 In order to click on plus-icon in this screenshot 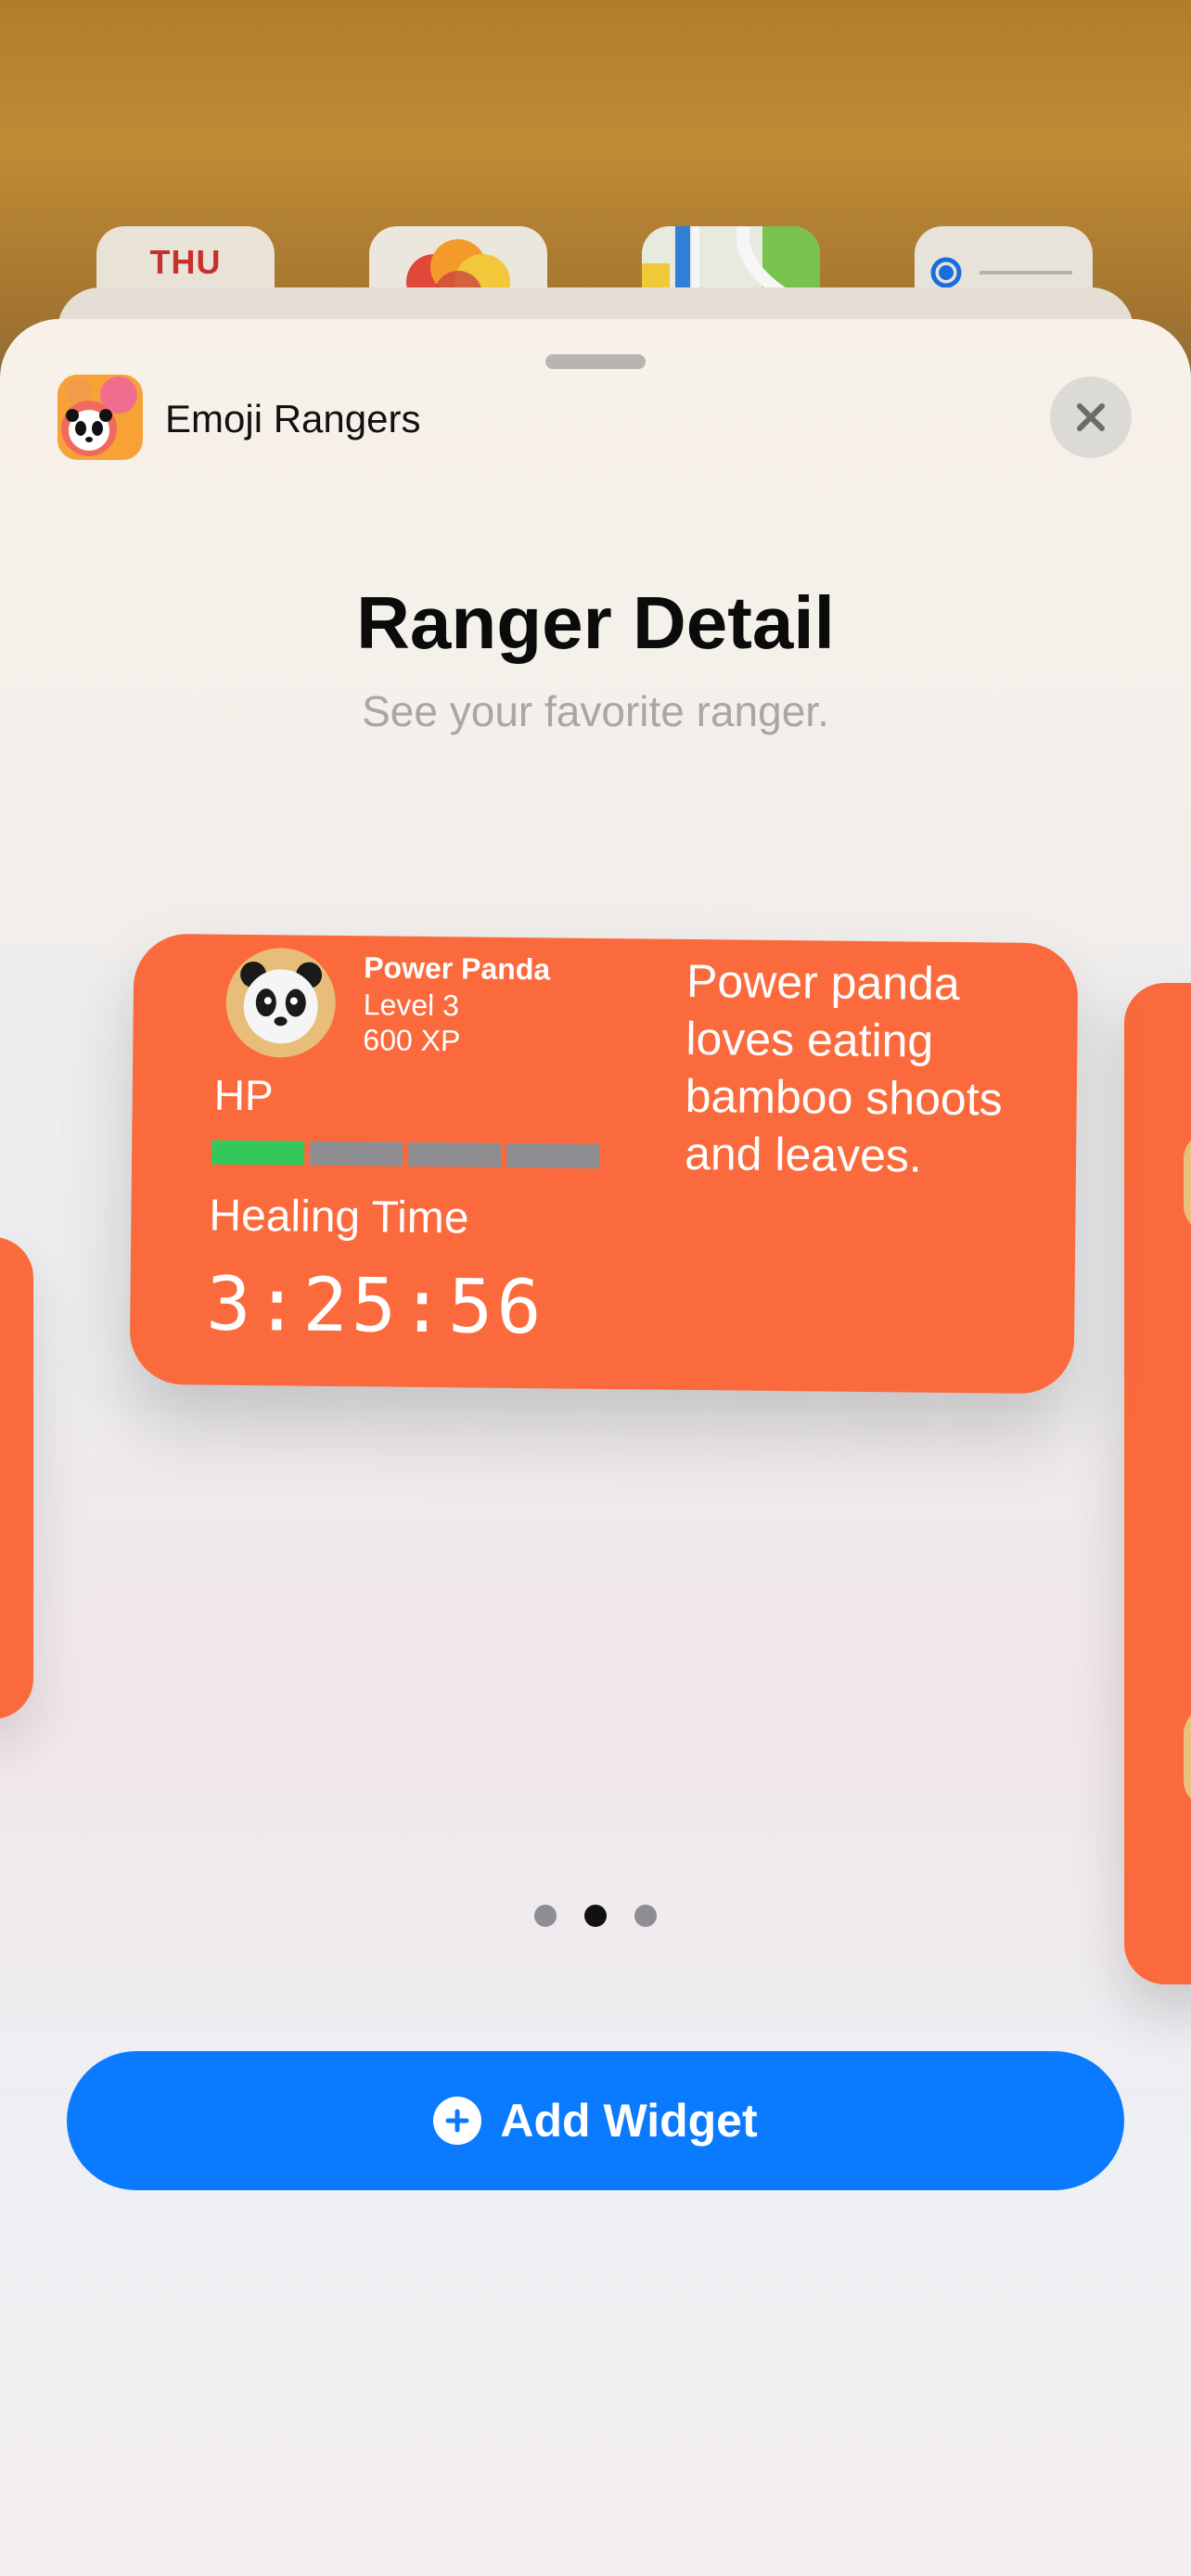, I will do `click(457, 2121)`.